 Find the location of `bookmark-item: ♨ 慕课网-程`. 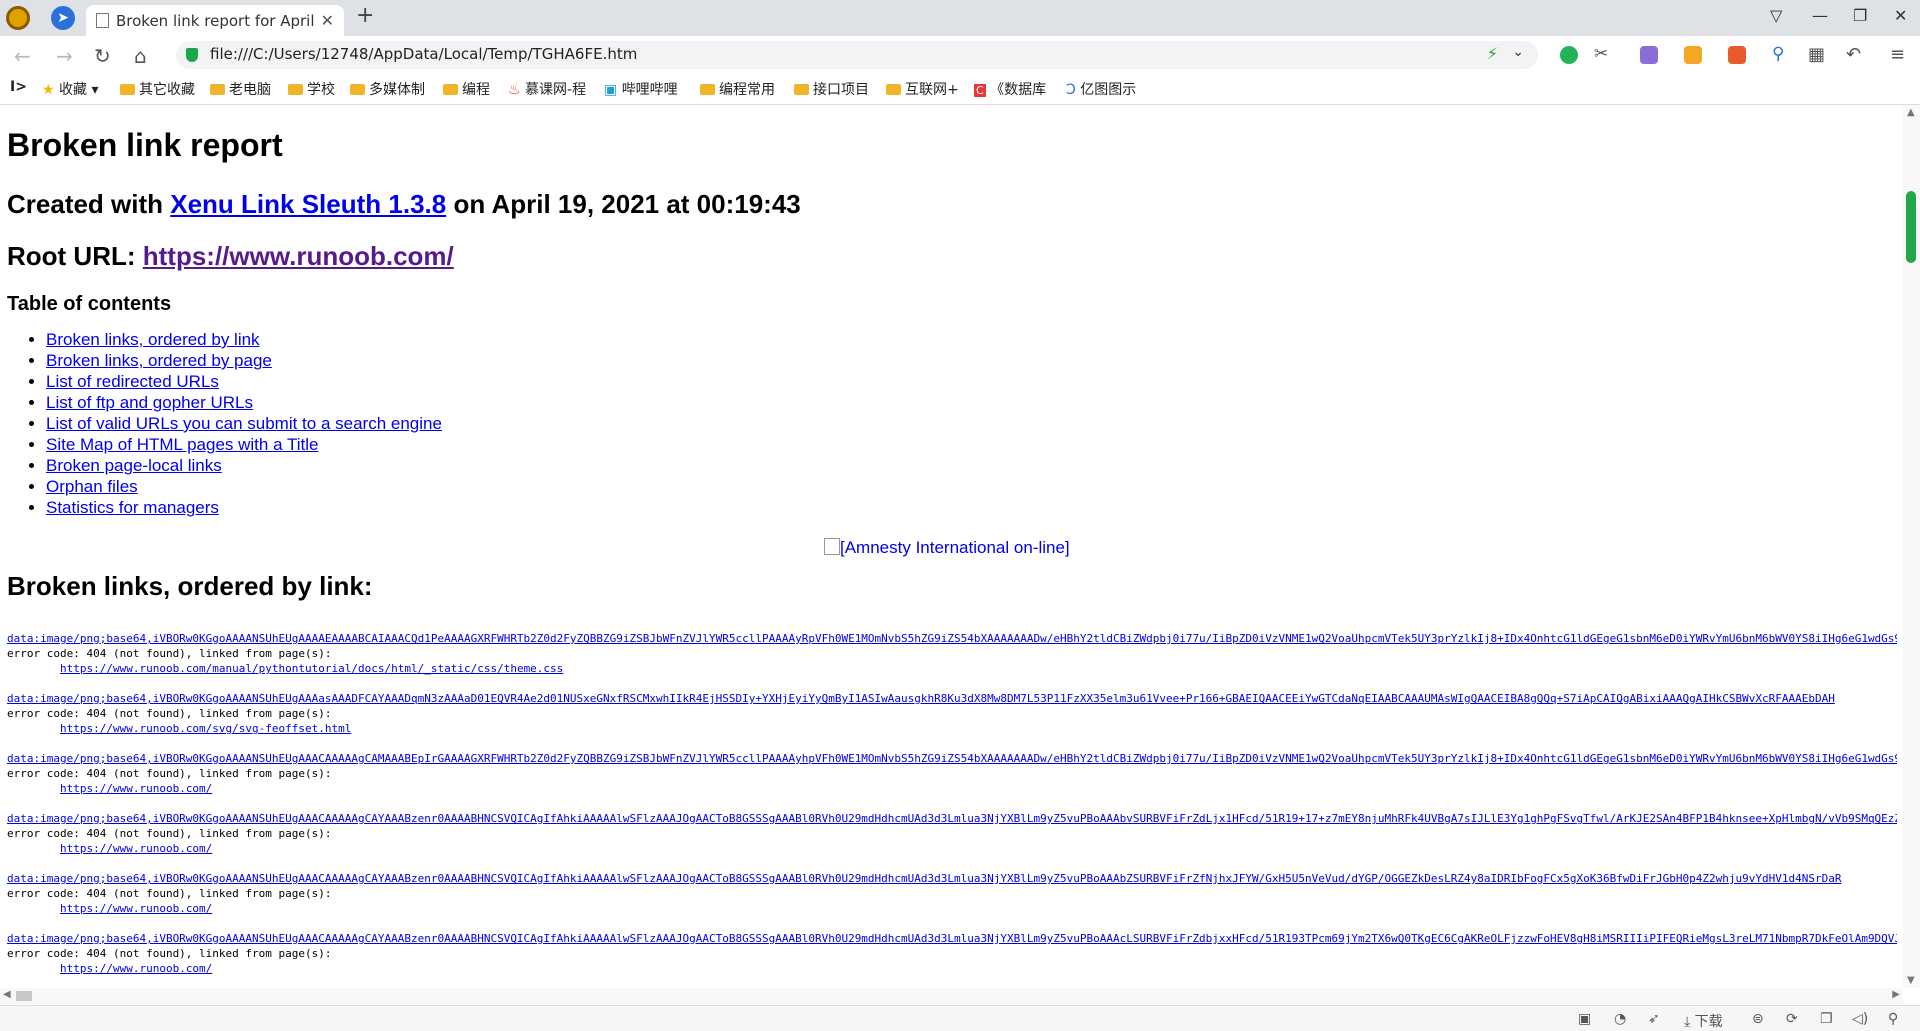

bookmark-item: ♨ 慕课网-程 is located at coordinates (547, 89).